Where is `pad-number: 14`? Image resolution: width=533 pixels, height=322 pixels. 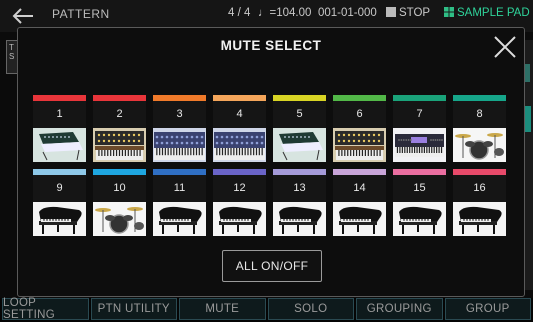
pad-number: 14 is located at coordinates (359, 188).